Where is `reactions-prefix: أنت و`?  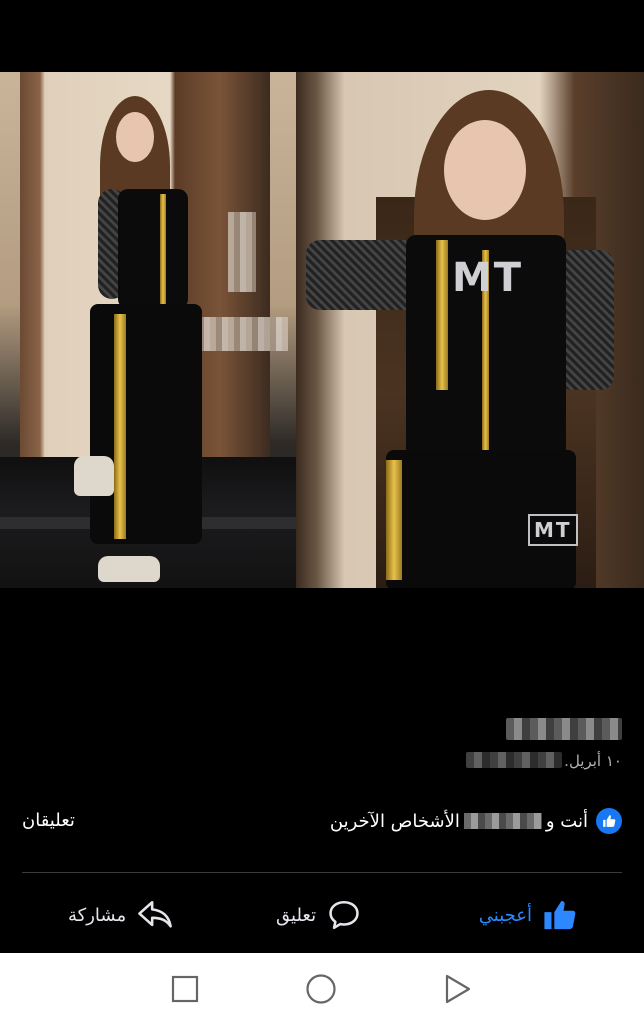
reactions-prefix: أنت و is located at coordinates (566, 821).